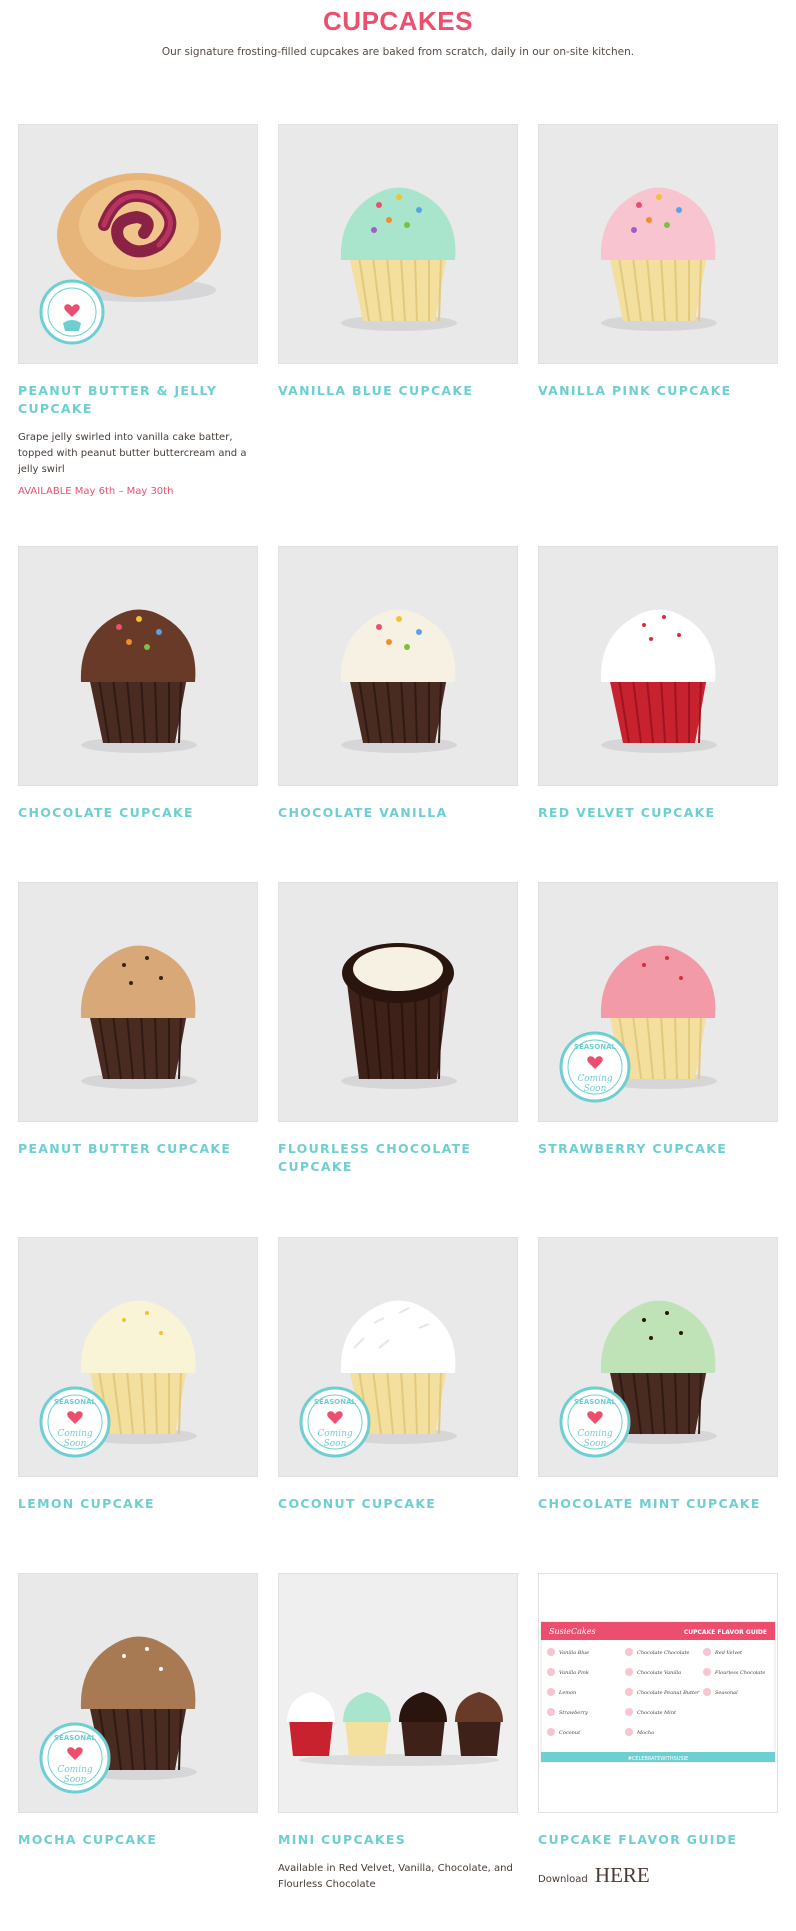  What do you see at coordinates (668, 1693) in the screenshot?
I see `guide-flavor-name: Chocolate Peanut Butter` at bounding box center [668, 1693].